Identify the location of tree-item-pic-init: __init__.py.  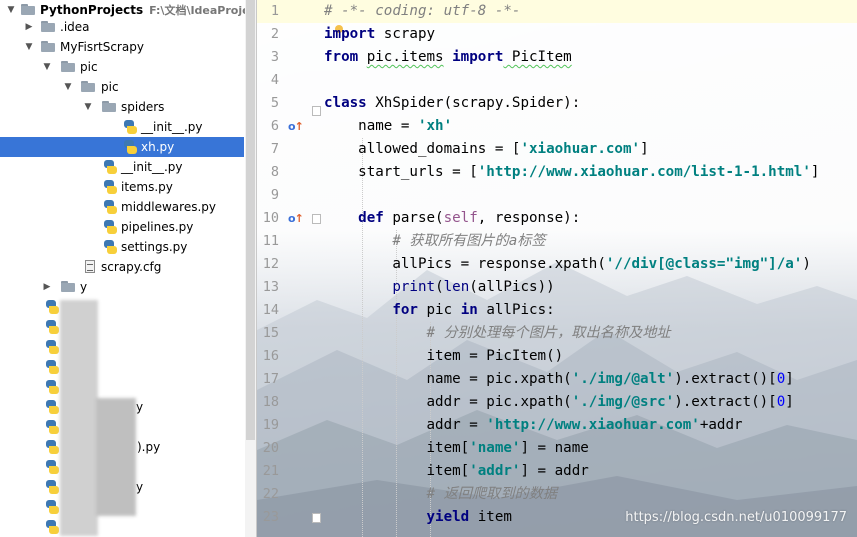
(122, 167).